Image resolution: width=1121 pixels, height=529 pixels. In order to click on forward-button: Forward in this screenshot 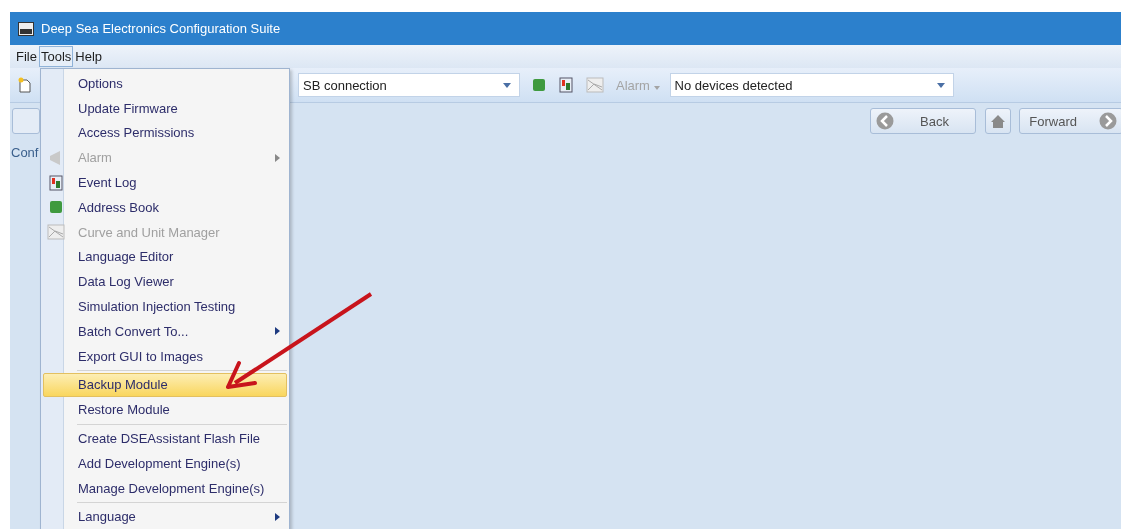, I will do `click(1070, 121)`.